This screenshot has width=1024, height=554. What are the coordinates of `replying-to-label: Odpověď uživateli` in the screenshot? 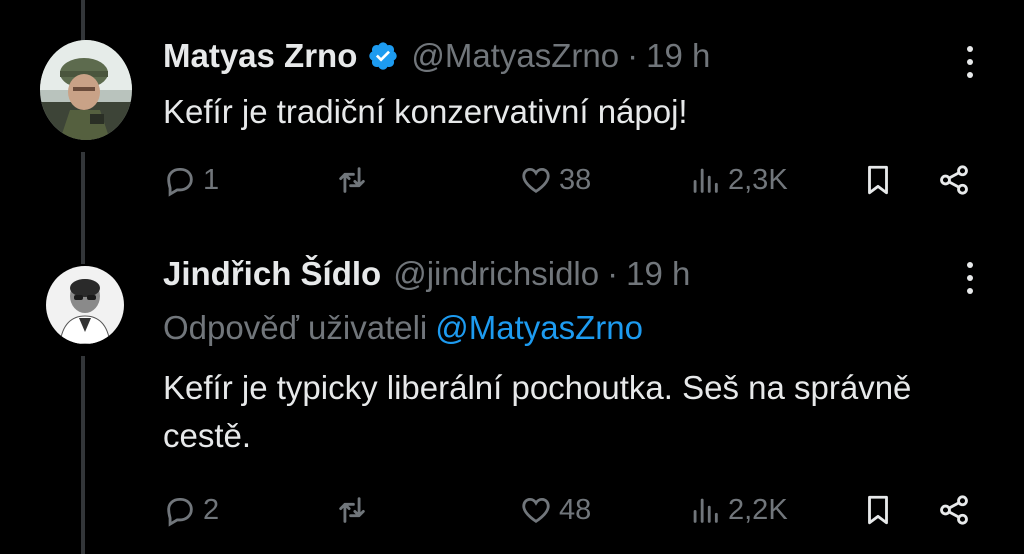 It's located at (295, 327).